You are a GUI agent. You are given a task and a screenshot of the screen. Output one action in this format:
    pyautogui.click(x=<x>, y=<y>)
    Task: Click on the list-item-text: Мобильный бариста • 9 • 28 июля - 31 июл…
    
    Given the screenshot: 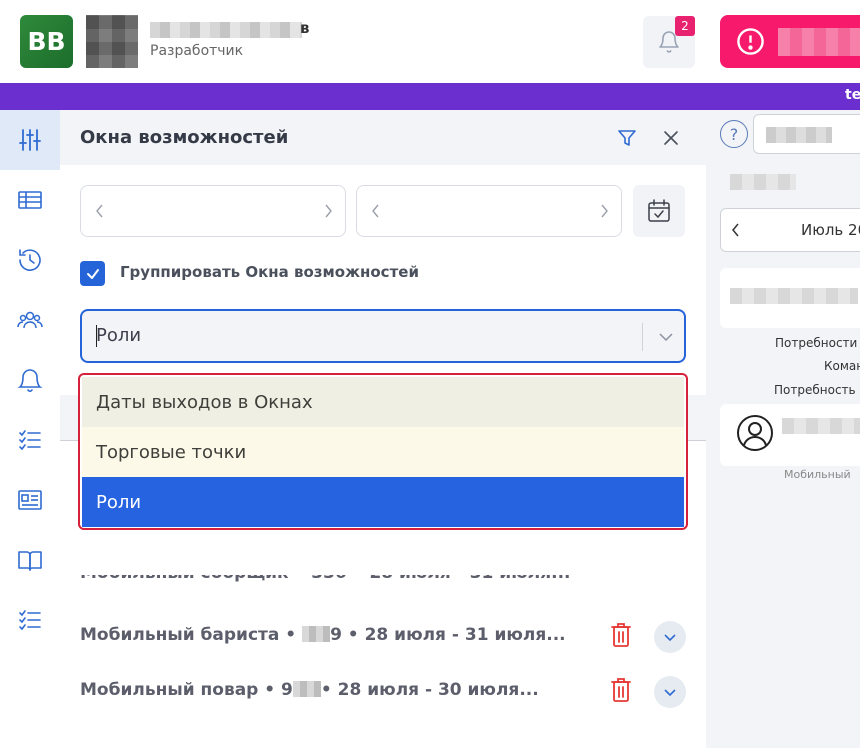 What is the action you would take?
    pyautogui.click(x=323, y=635)
    